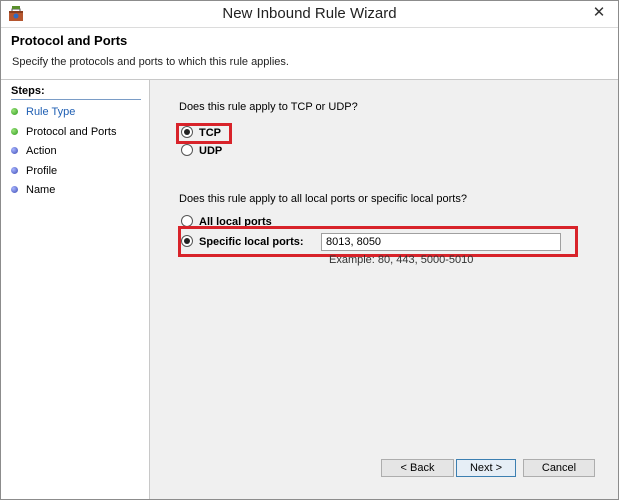 This screenshot has height=500, width=619. I want to click on protocol-question: Does this rule apply to TCP or UDP?, so click(268, 107).